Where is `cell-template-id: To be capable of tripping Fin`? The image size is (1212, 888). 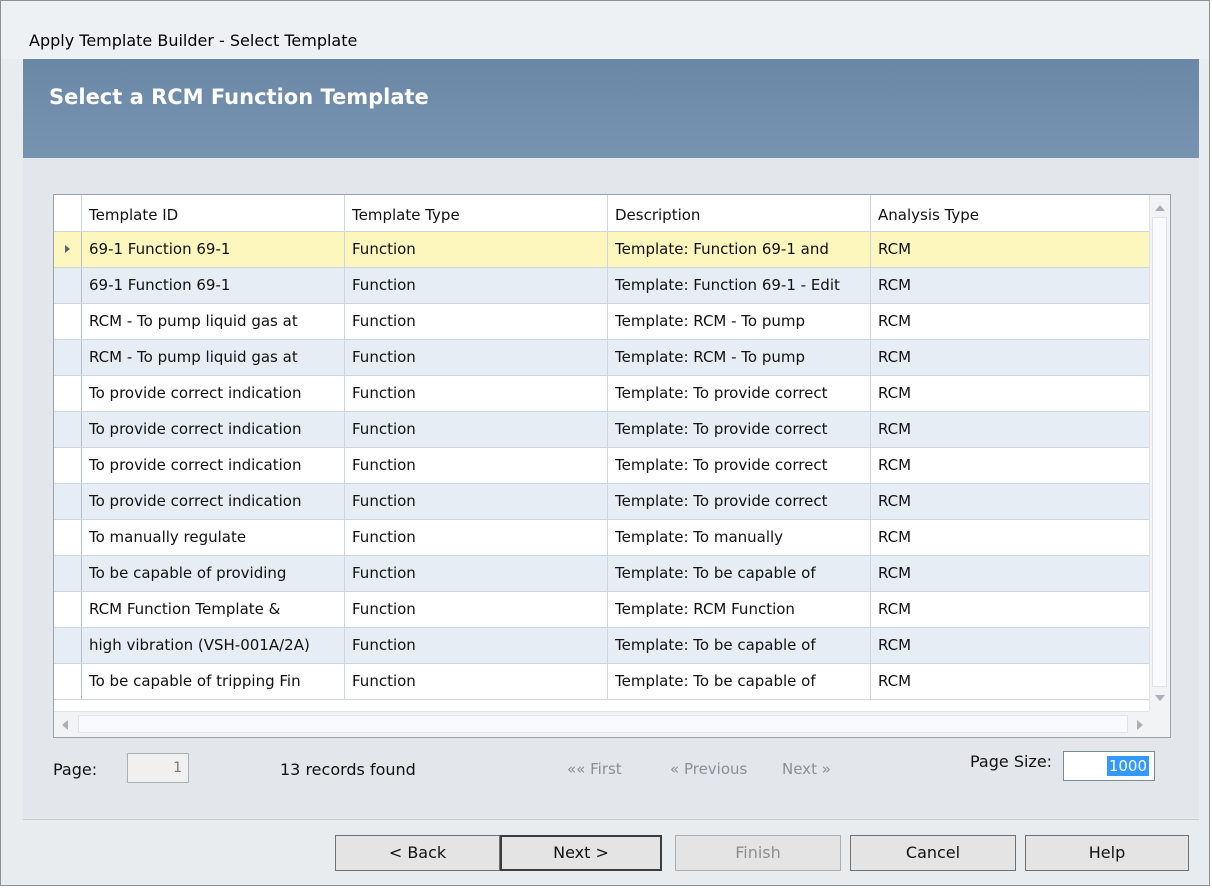
cell-template-id: To be capable of tripping Fin is located at coordinates (213, 681).